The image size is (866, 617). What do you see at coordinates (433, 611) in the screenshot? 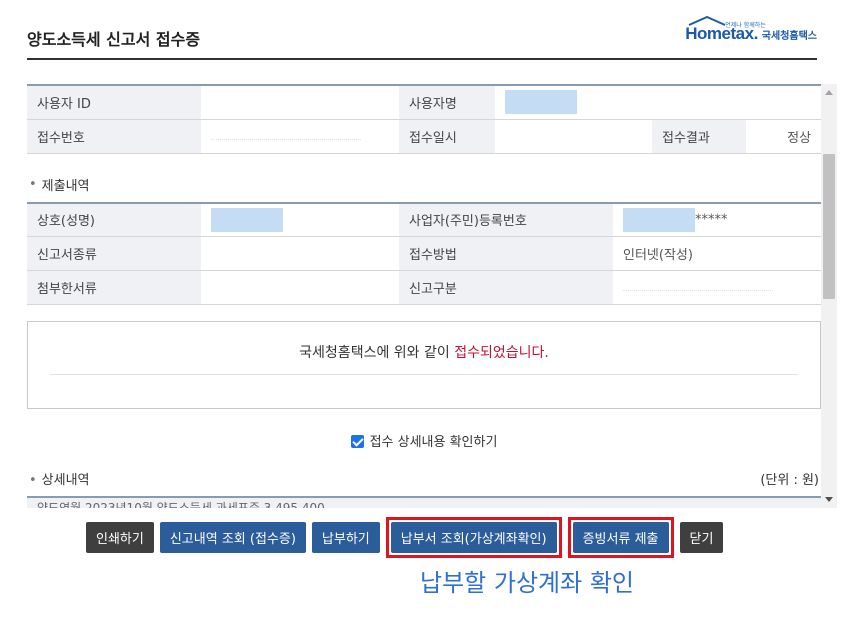
I see `cut-off-footer` at bounding box center [433, 611].